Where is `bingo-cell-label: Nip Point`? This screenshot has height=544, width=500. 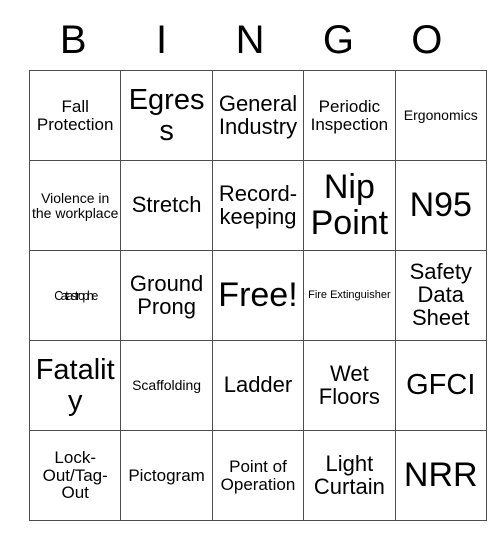 bingo-cell-label: Nip Point is located at coordinates (349, 205).